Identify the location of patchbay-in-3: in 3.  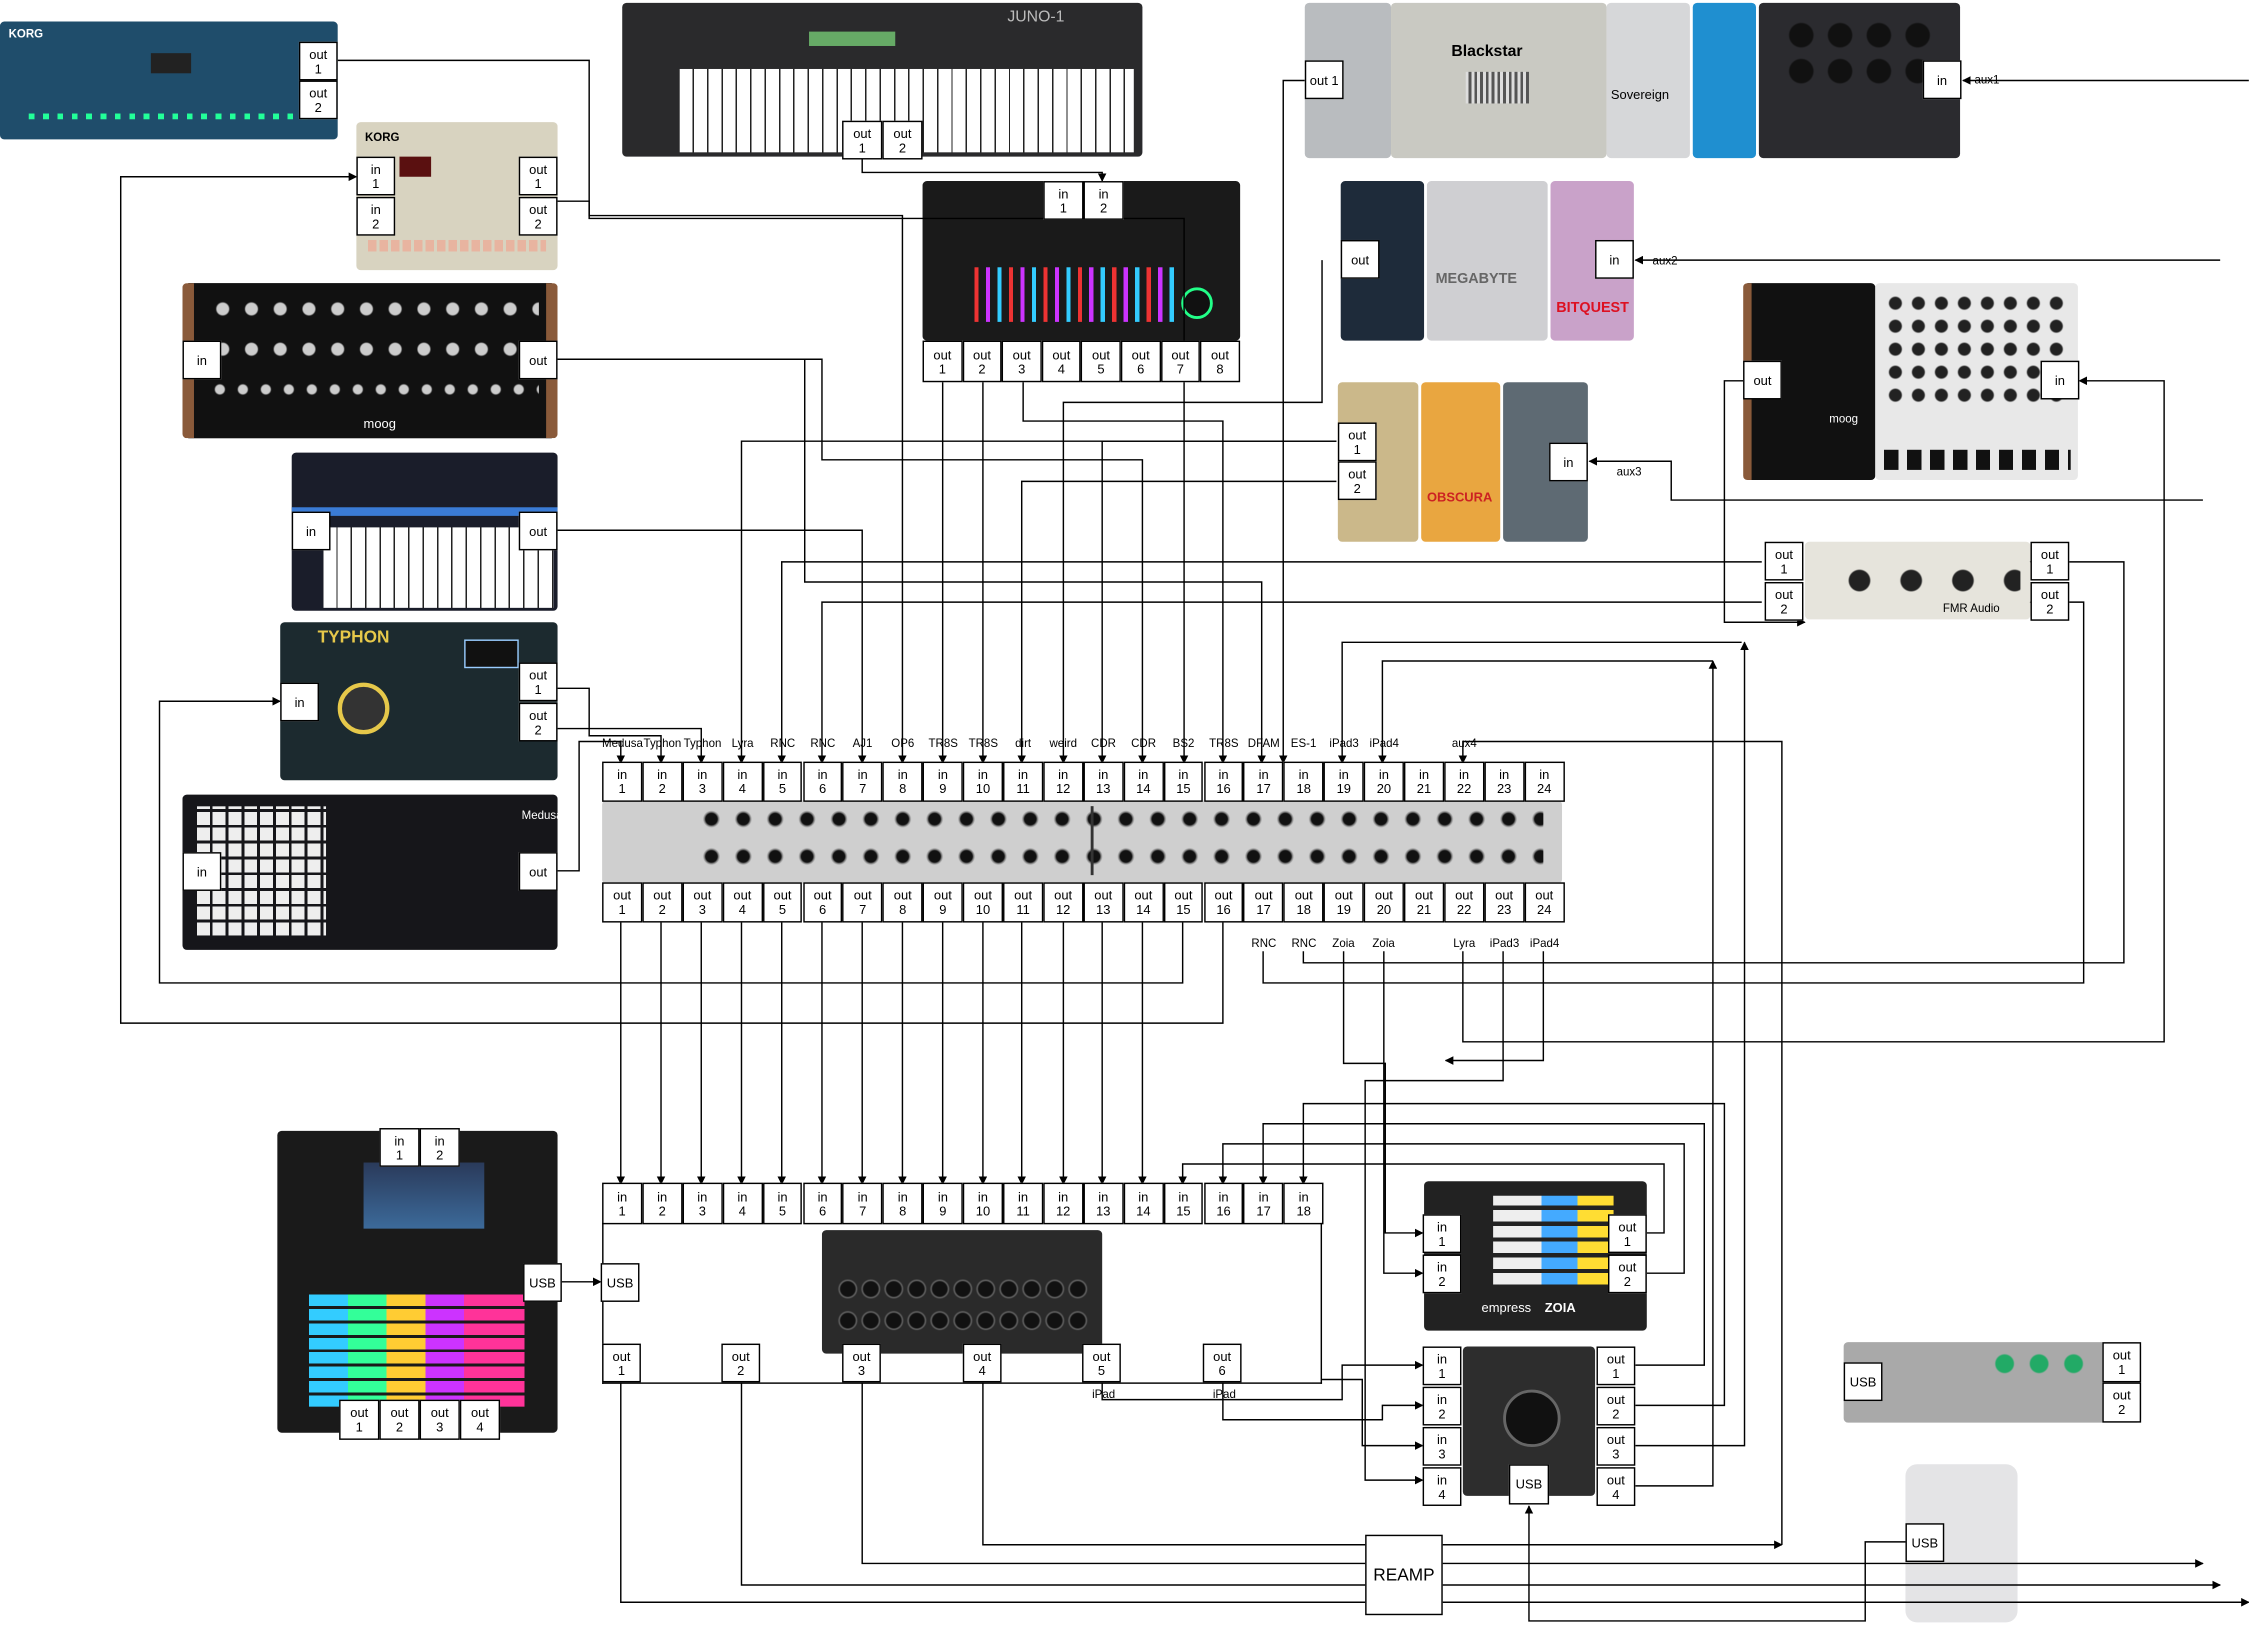
(702, 781).